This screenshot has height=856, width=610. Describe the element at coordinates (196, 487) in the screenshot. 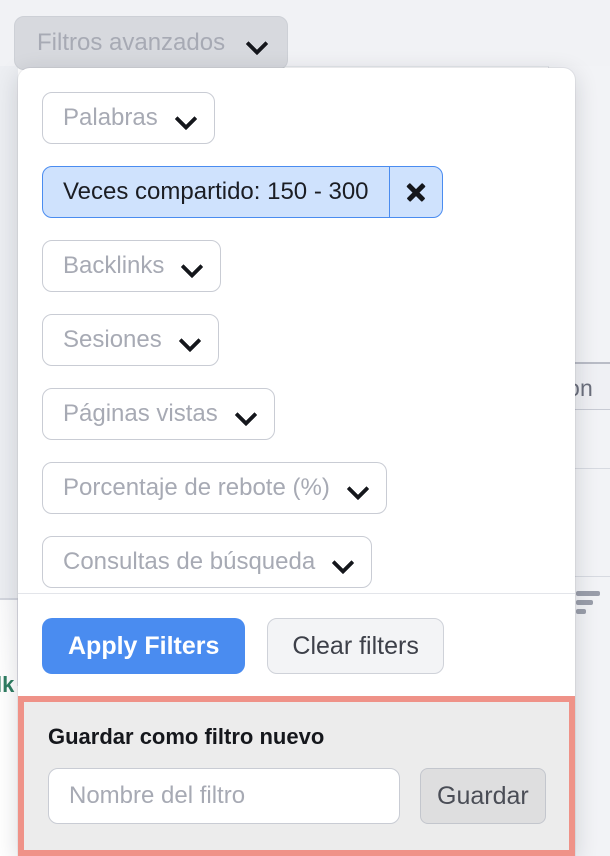

I see `filter-select-label: Porcentaje de rebote (%)` at that location.